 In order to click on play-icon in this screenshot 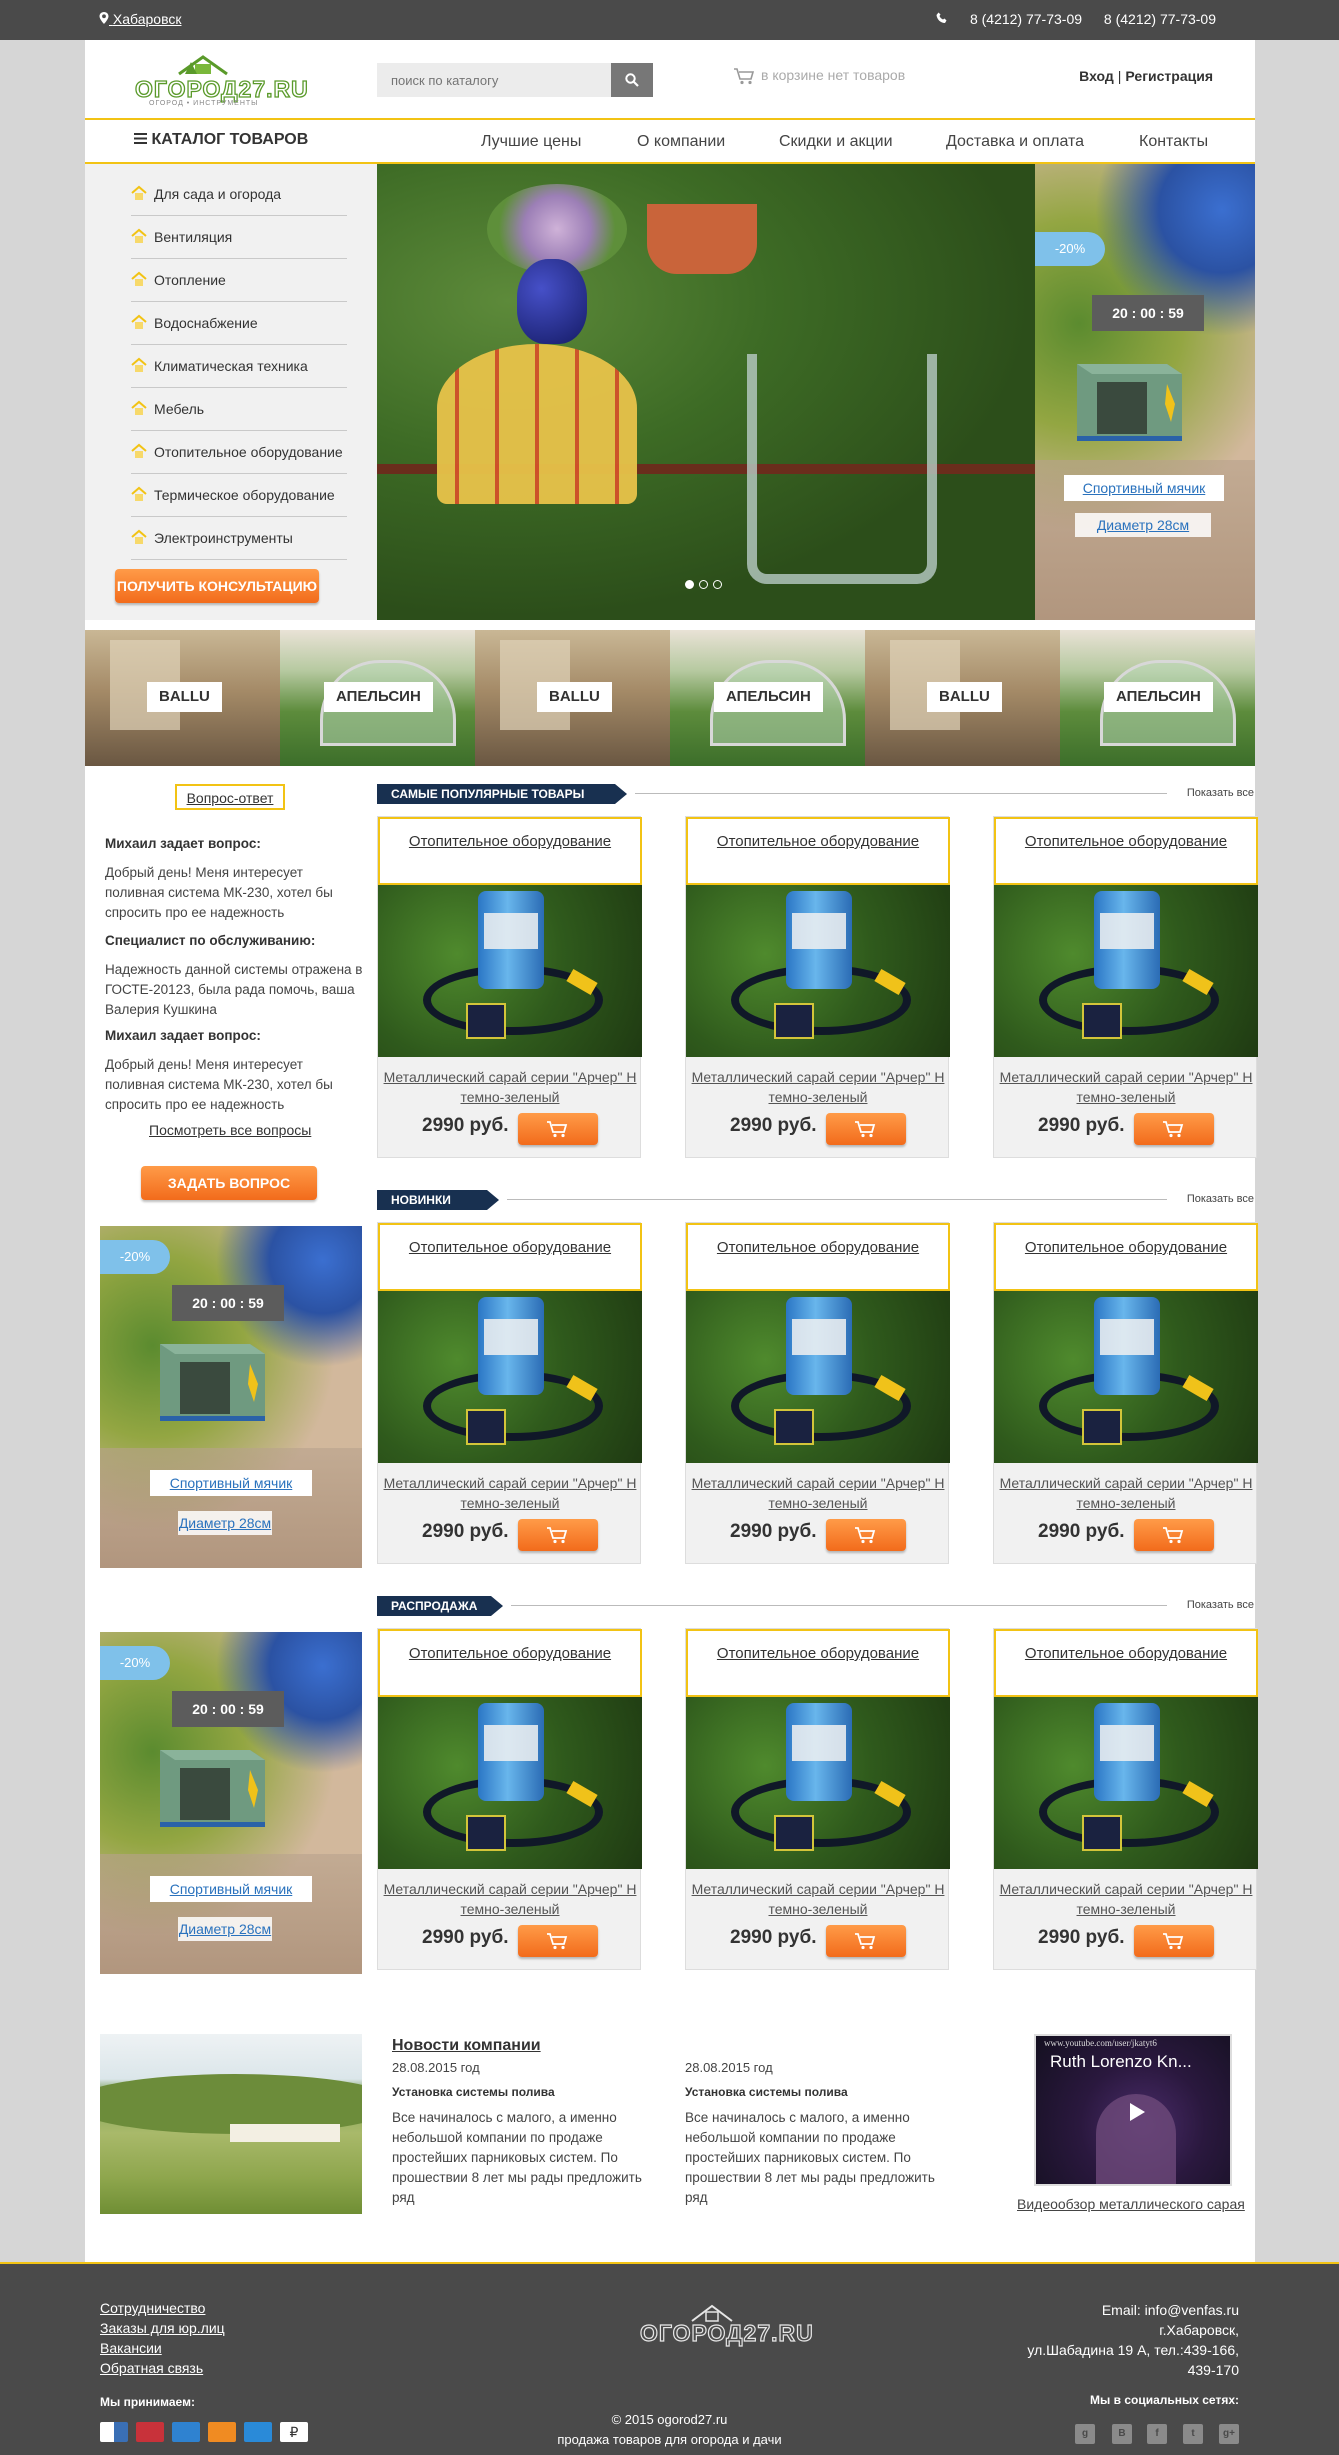, I will do `click(1136, 2112)`.